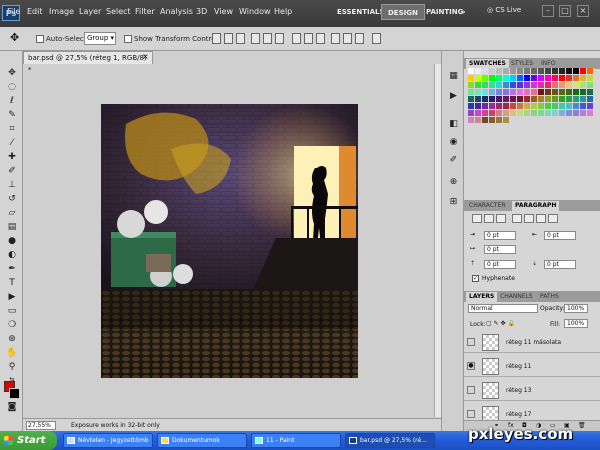 The image size is (600, 450). I want to click on eyedropper-tool-icon: ⁄, so click(12, 143).